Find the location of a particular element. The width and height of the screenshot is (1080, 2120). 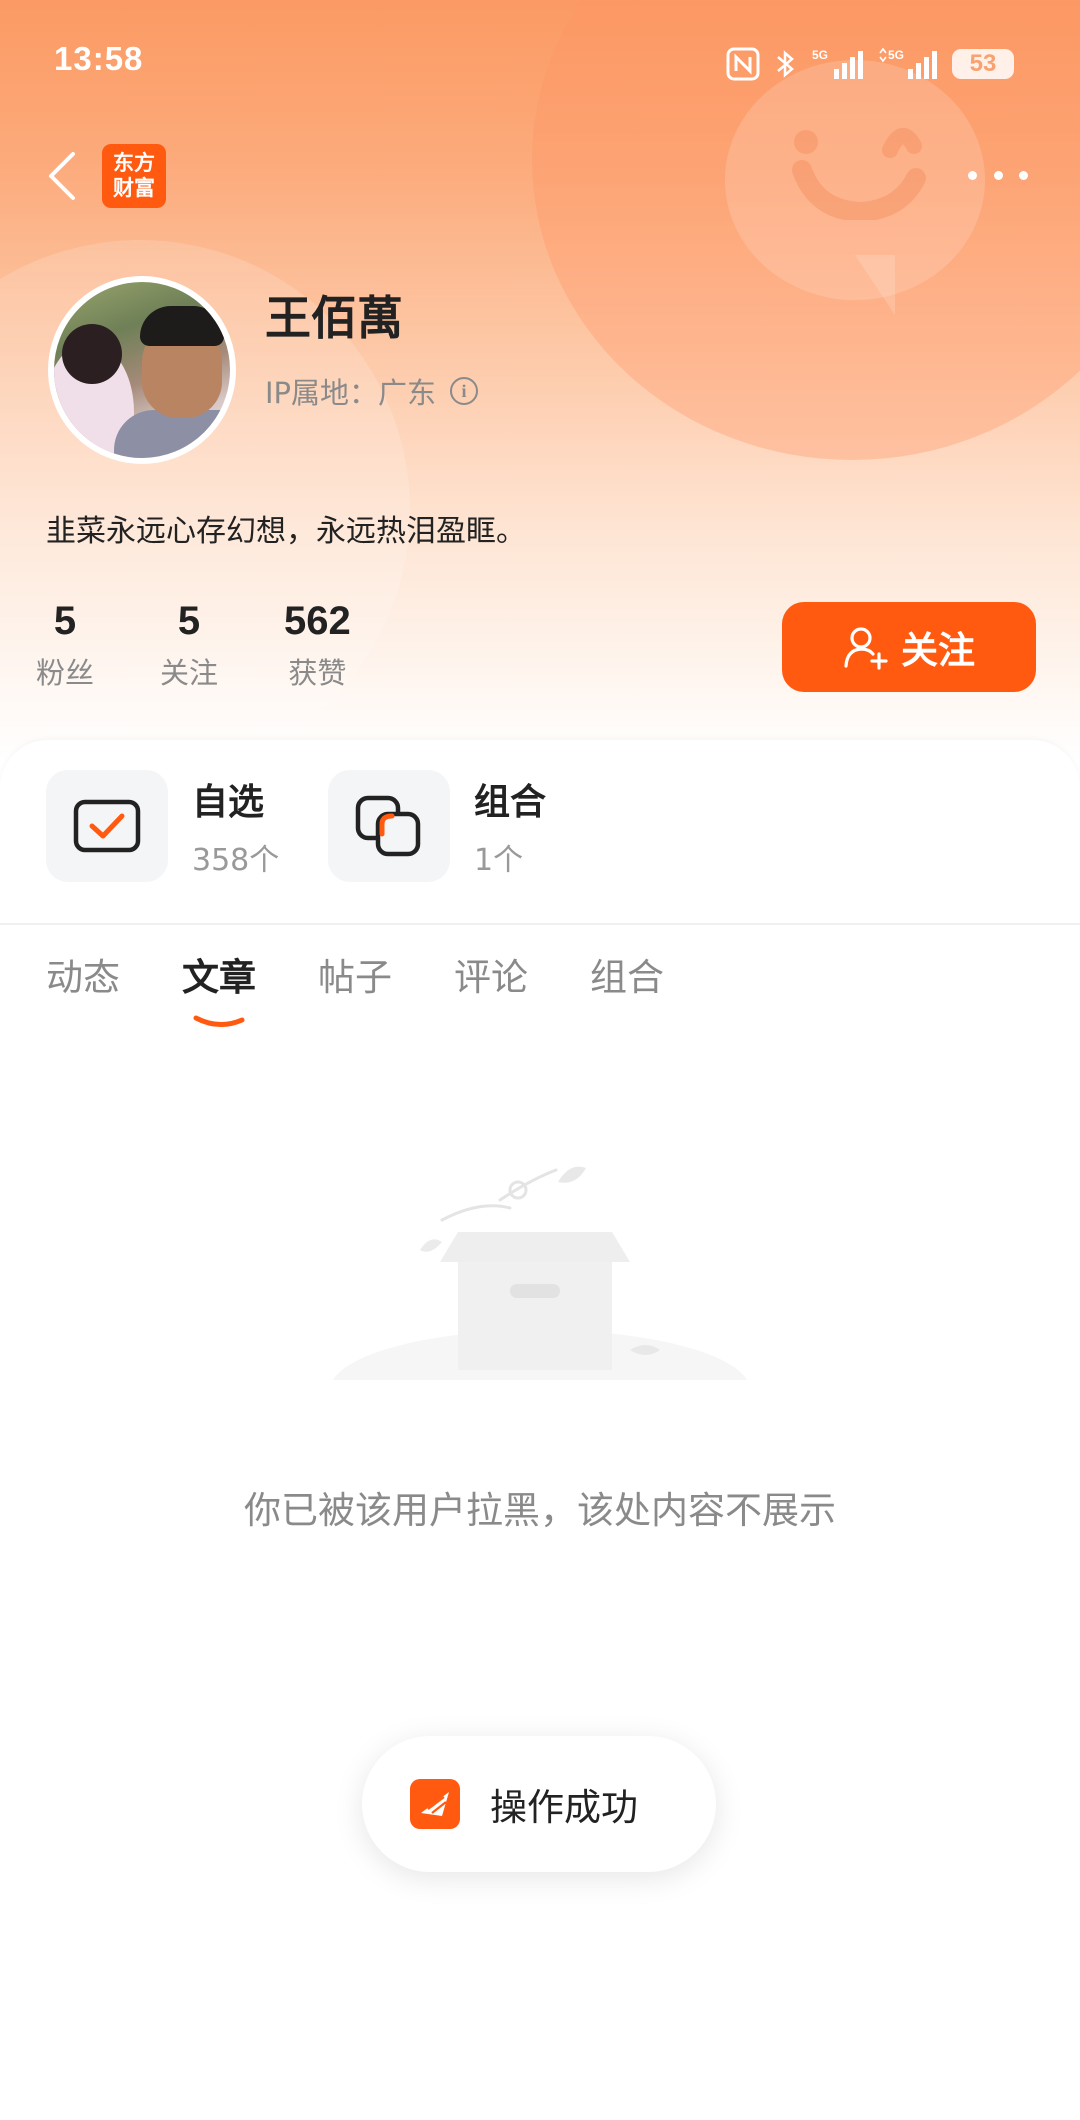

status-bar: 13:58 5G 5G 53 is located at coordinates (540, 65).